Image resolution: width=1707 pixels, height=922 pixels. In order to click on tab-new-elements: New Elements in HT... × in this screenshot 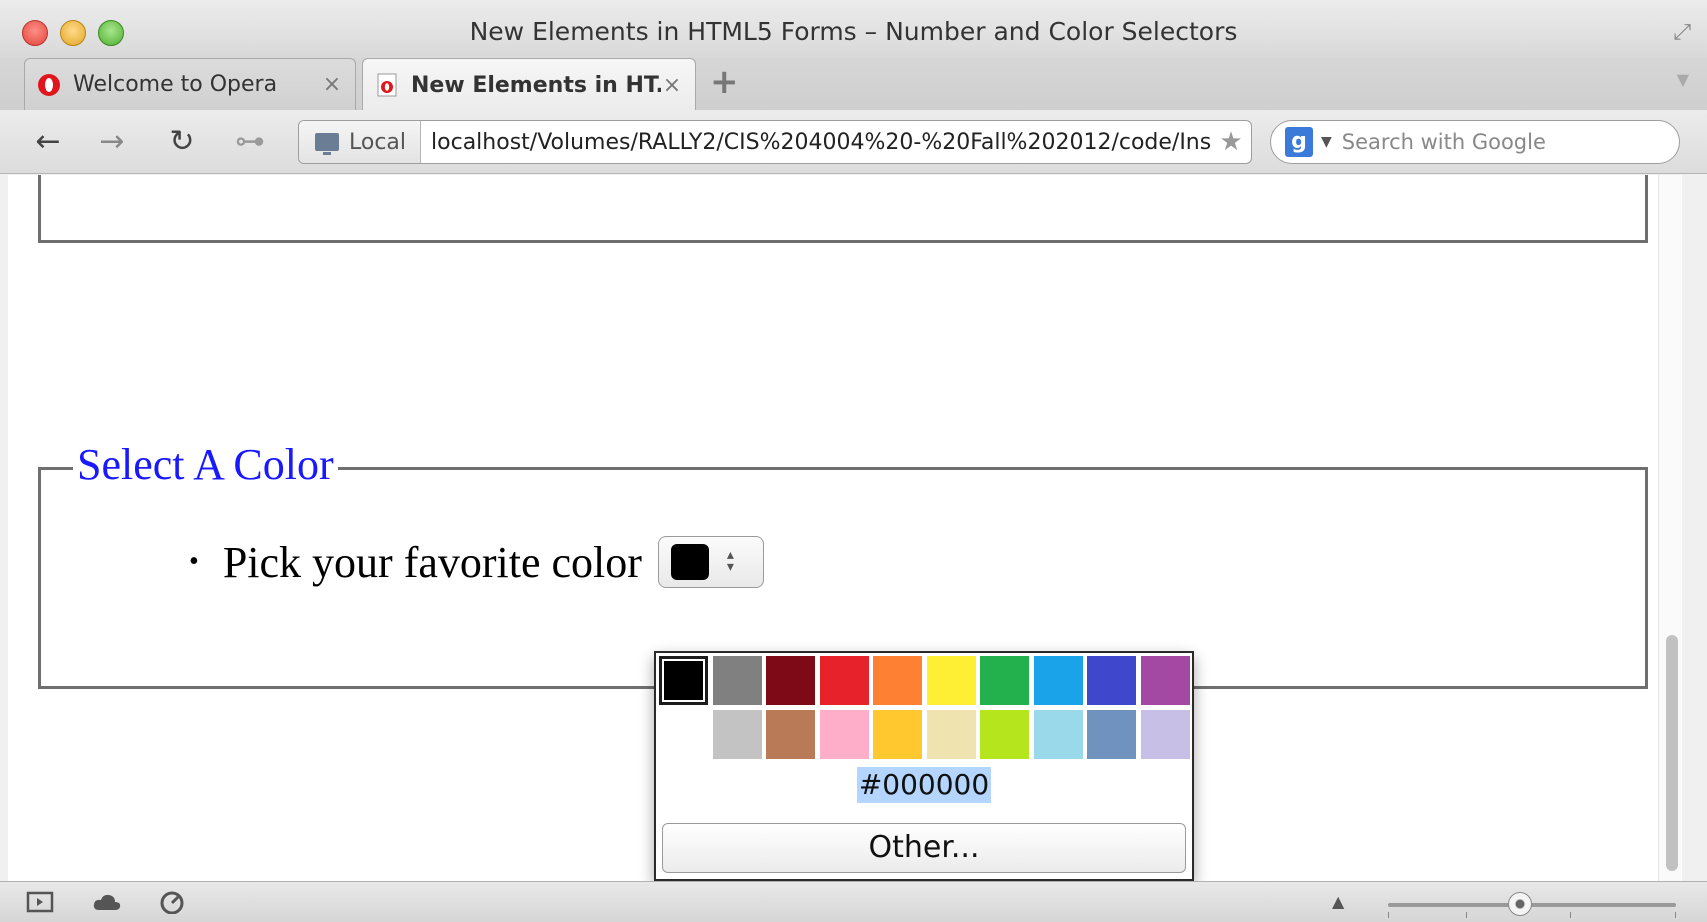, I will do `click(529, 84)`.